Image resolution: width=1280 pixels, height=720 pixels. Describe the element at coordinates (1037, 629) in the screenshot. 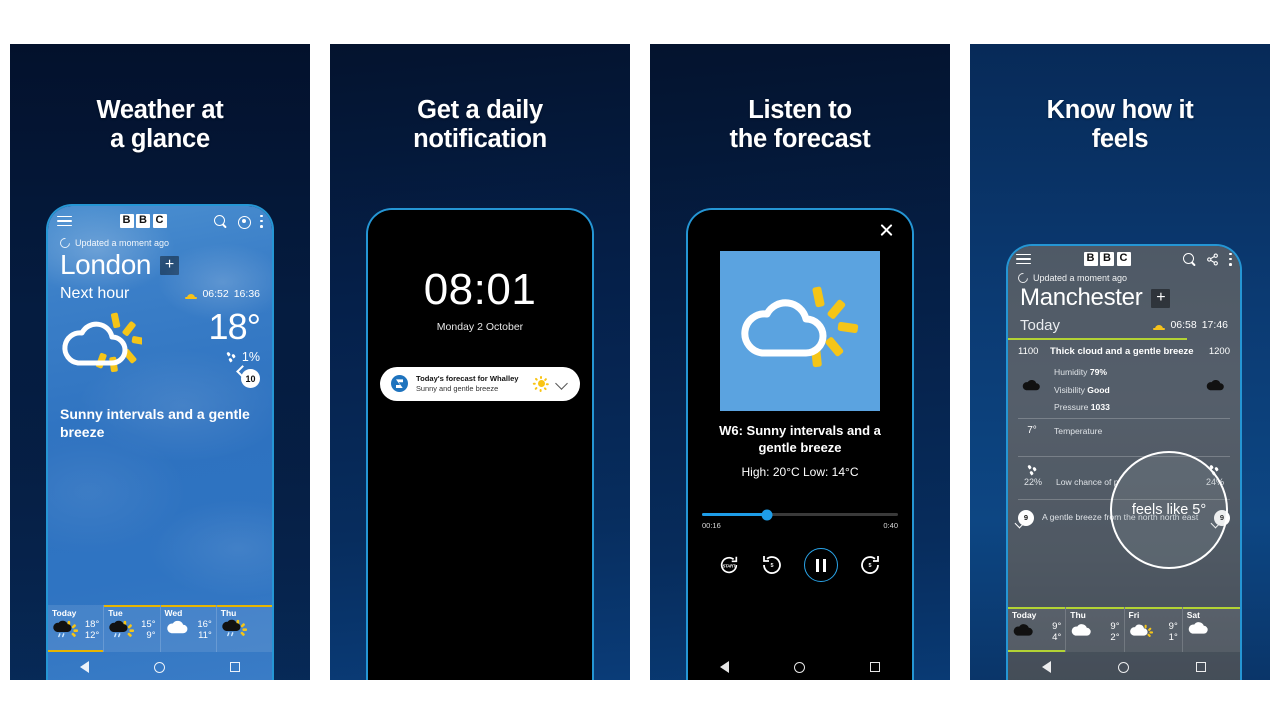

I see `forecast-day: Today 9° 4°` at that location.